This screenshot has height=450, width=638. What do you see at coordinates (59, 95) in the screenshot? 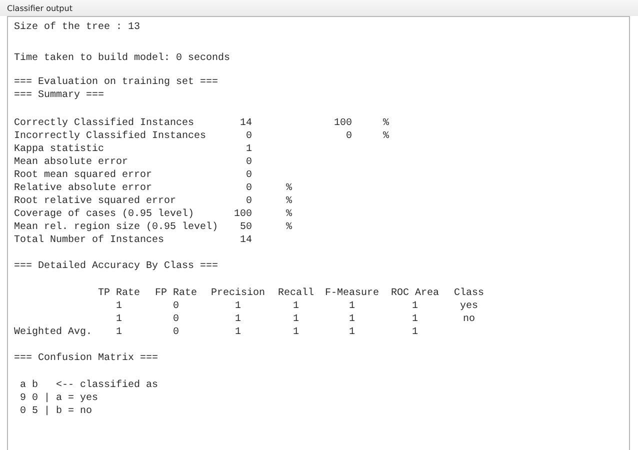
I see `section-heading: === Summary ===` at bounding box center [59, 95].